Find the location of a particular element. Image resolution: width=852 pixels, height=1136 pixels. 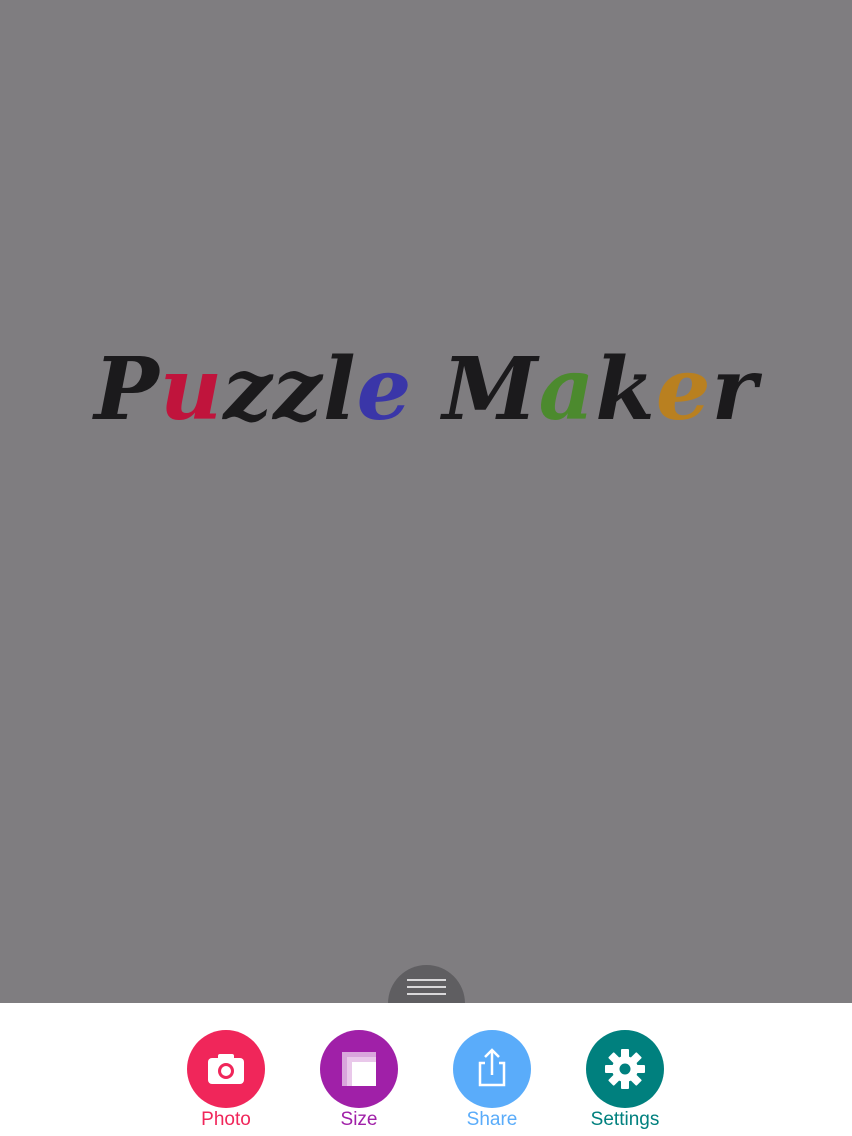

share-label: Share is located at coordinates (492, 1119).